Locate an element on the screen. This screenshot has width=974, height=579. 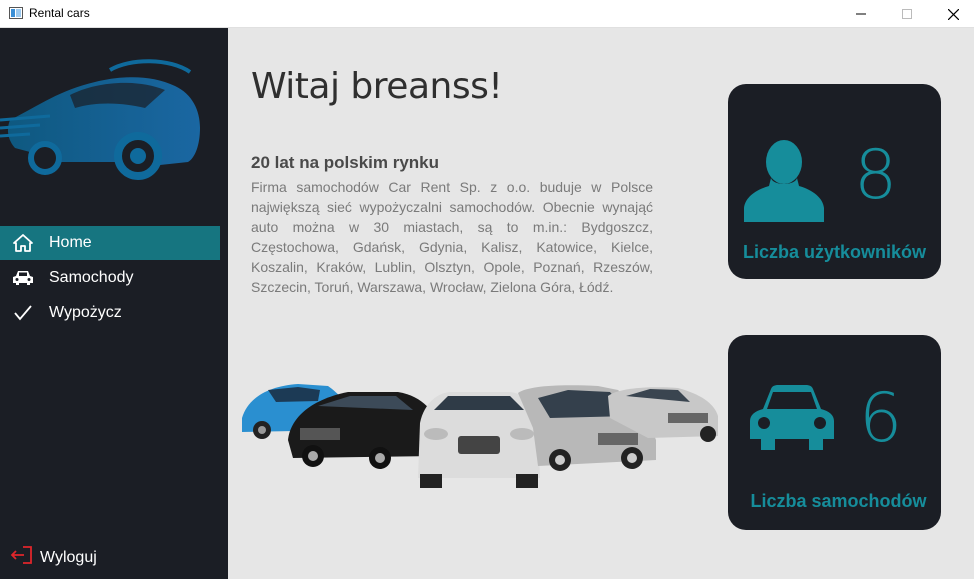
title-bar: Rental cars is located at coordinates (487, 14).